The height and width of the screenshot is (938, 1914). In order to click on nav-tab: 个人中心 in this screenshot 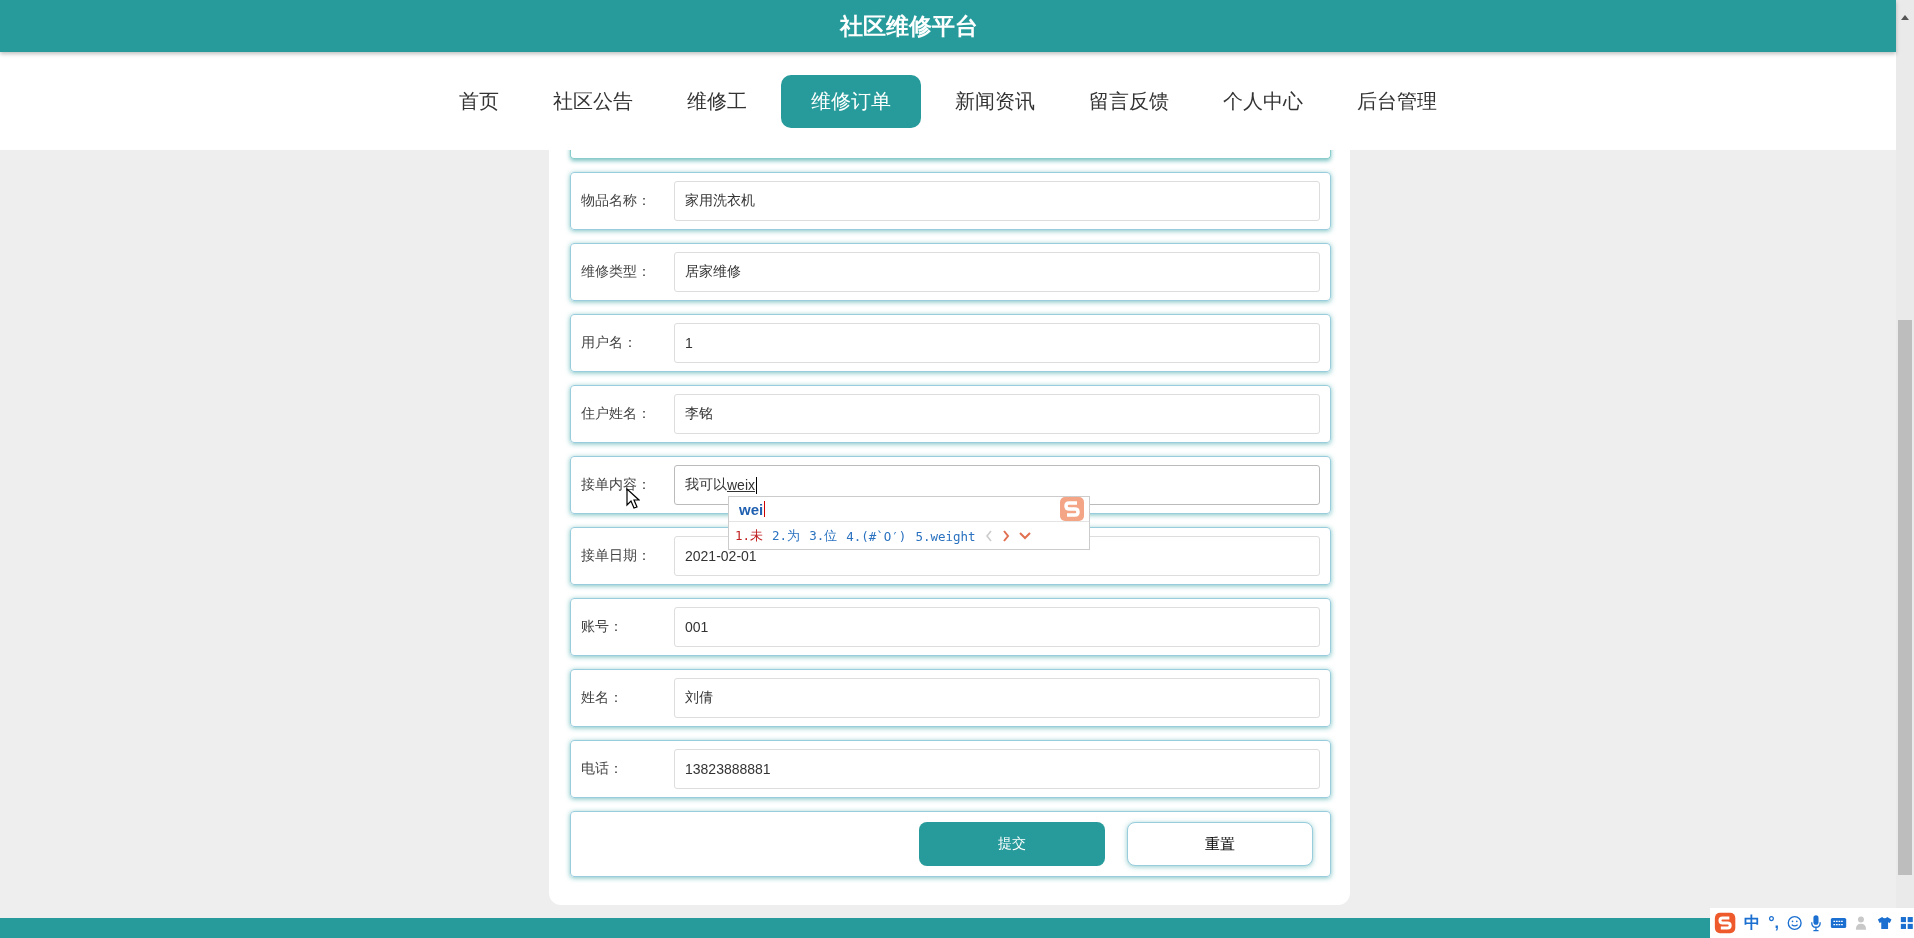, I will do `click(1263, 101)`.